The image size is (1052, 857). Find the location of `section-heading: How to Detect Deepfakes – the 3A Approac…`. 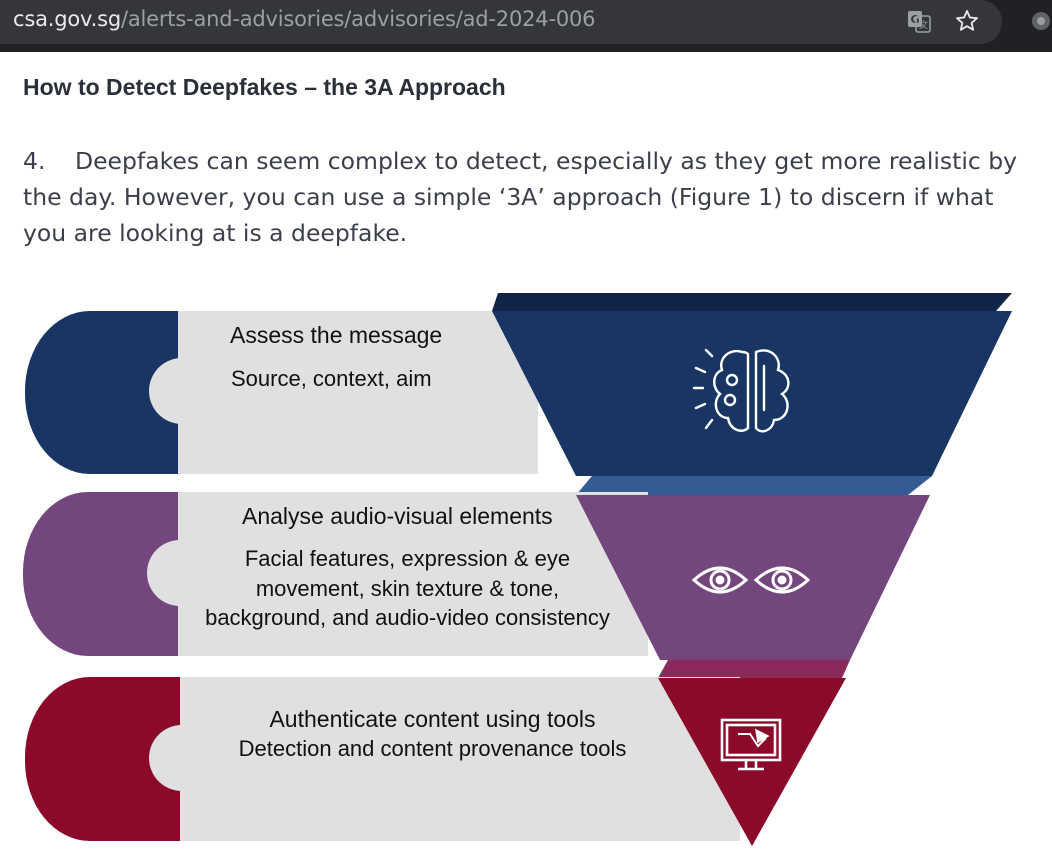

section-heading: How to Detect Deepfakes – the 3A Approac… is located at coordinates (264, 87).